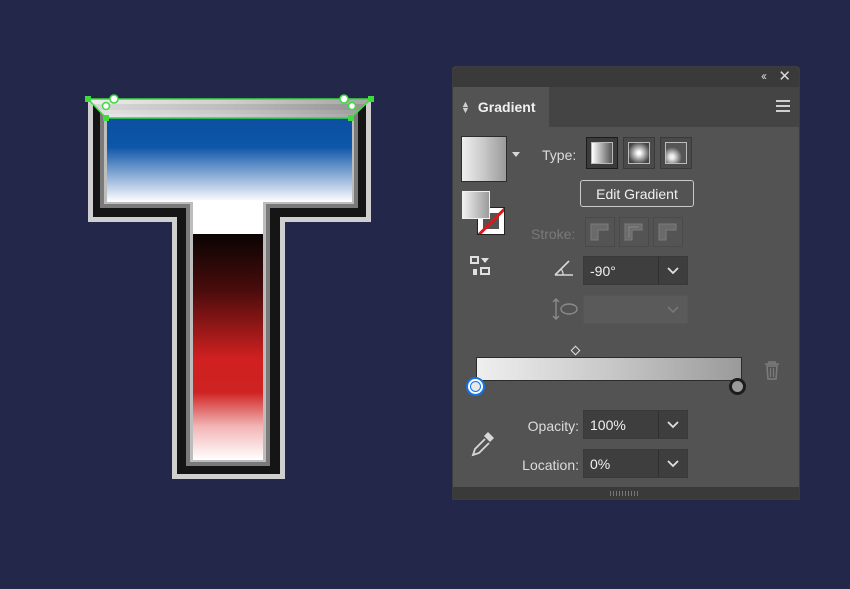  Describe the element at coordinates (764, 76) in the screenshot. I see `collapse-panel-icon: ‹‹` at that location.